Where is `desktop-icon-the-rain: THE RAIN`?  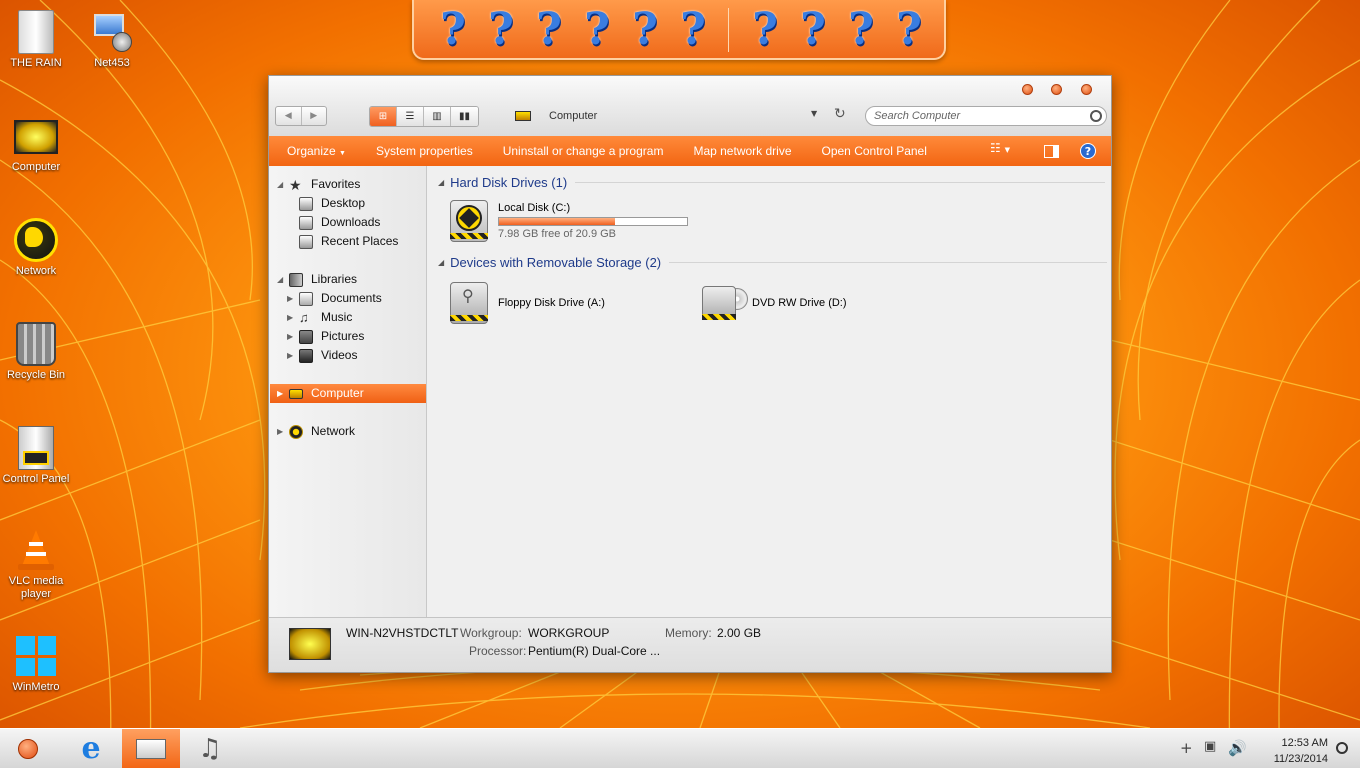 desktop-icon-the-rain: THE RAIN is located at coordinates (38, 40).